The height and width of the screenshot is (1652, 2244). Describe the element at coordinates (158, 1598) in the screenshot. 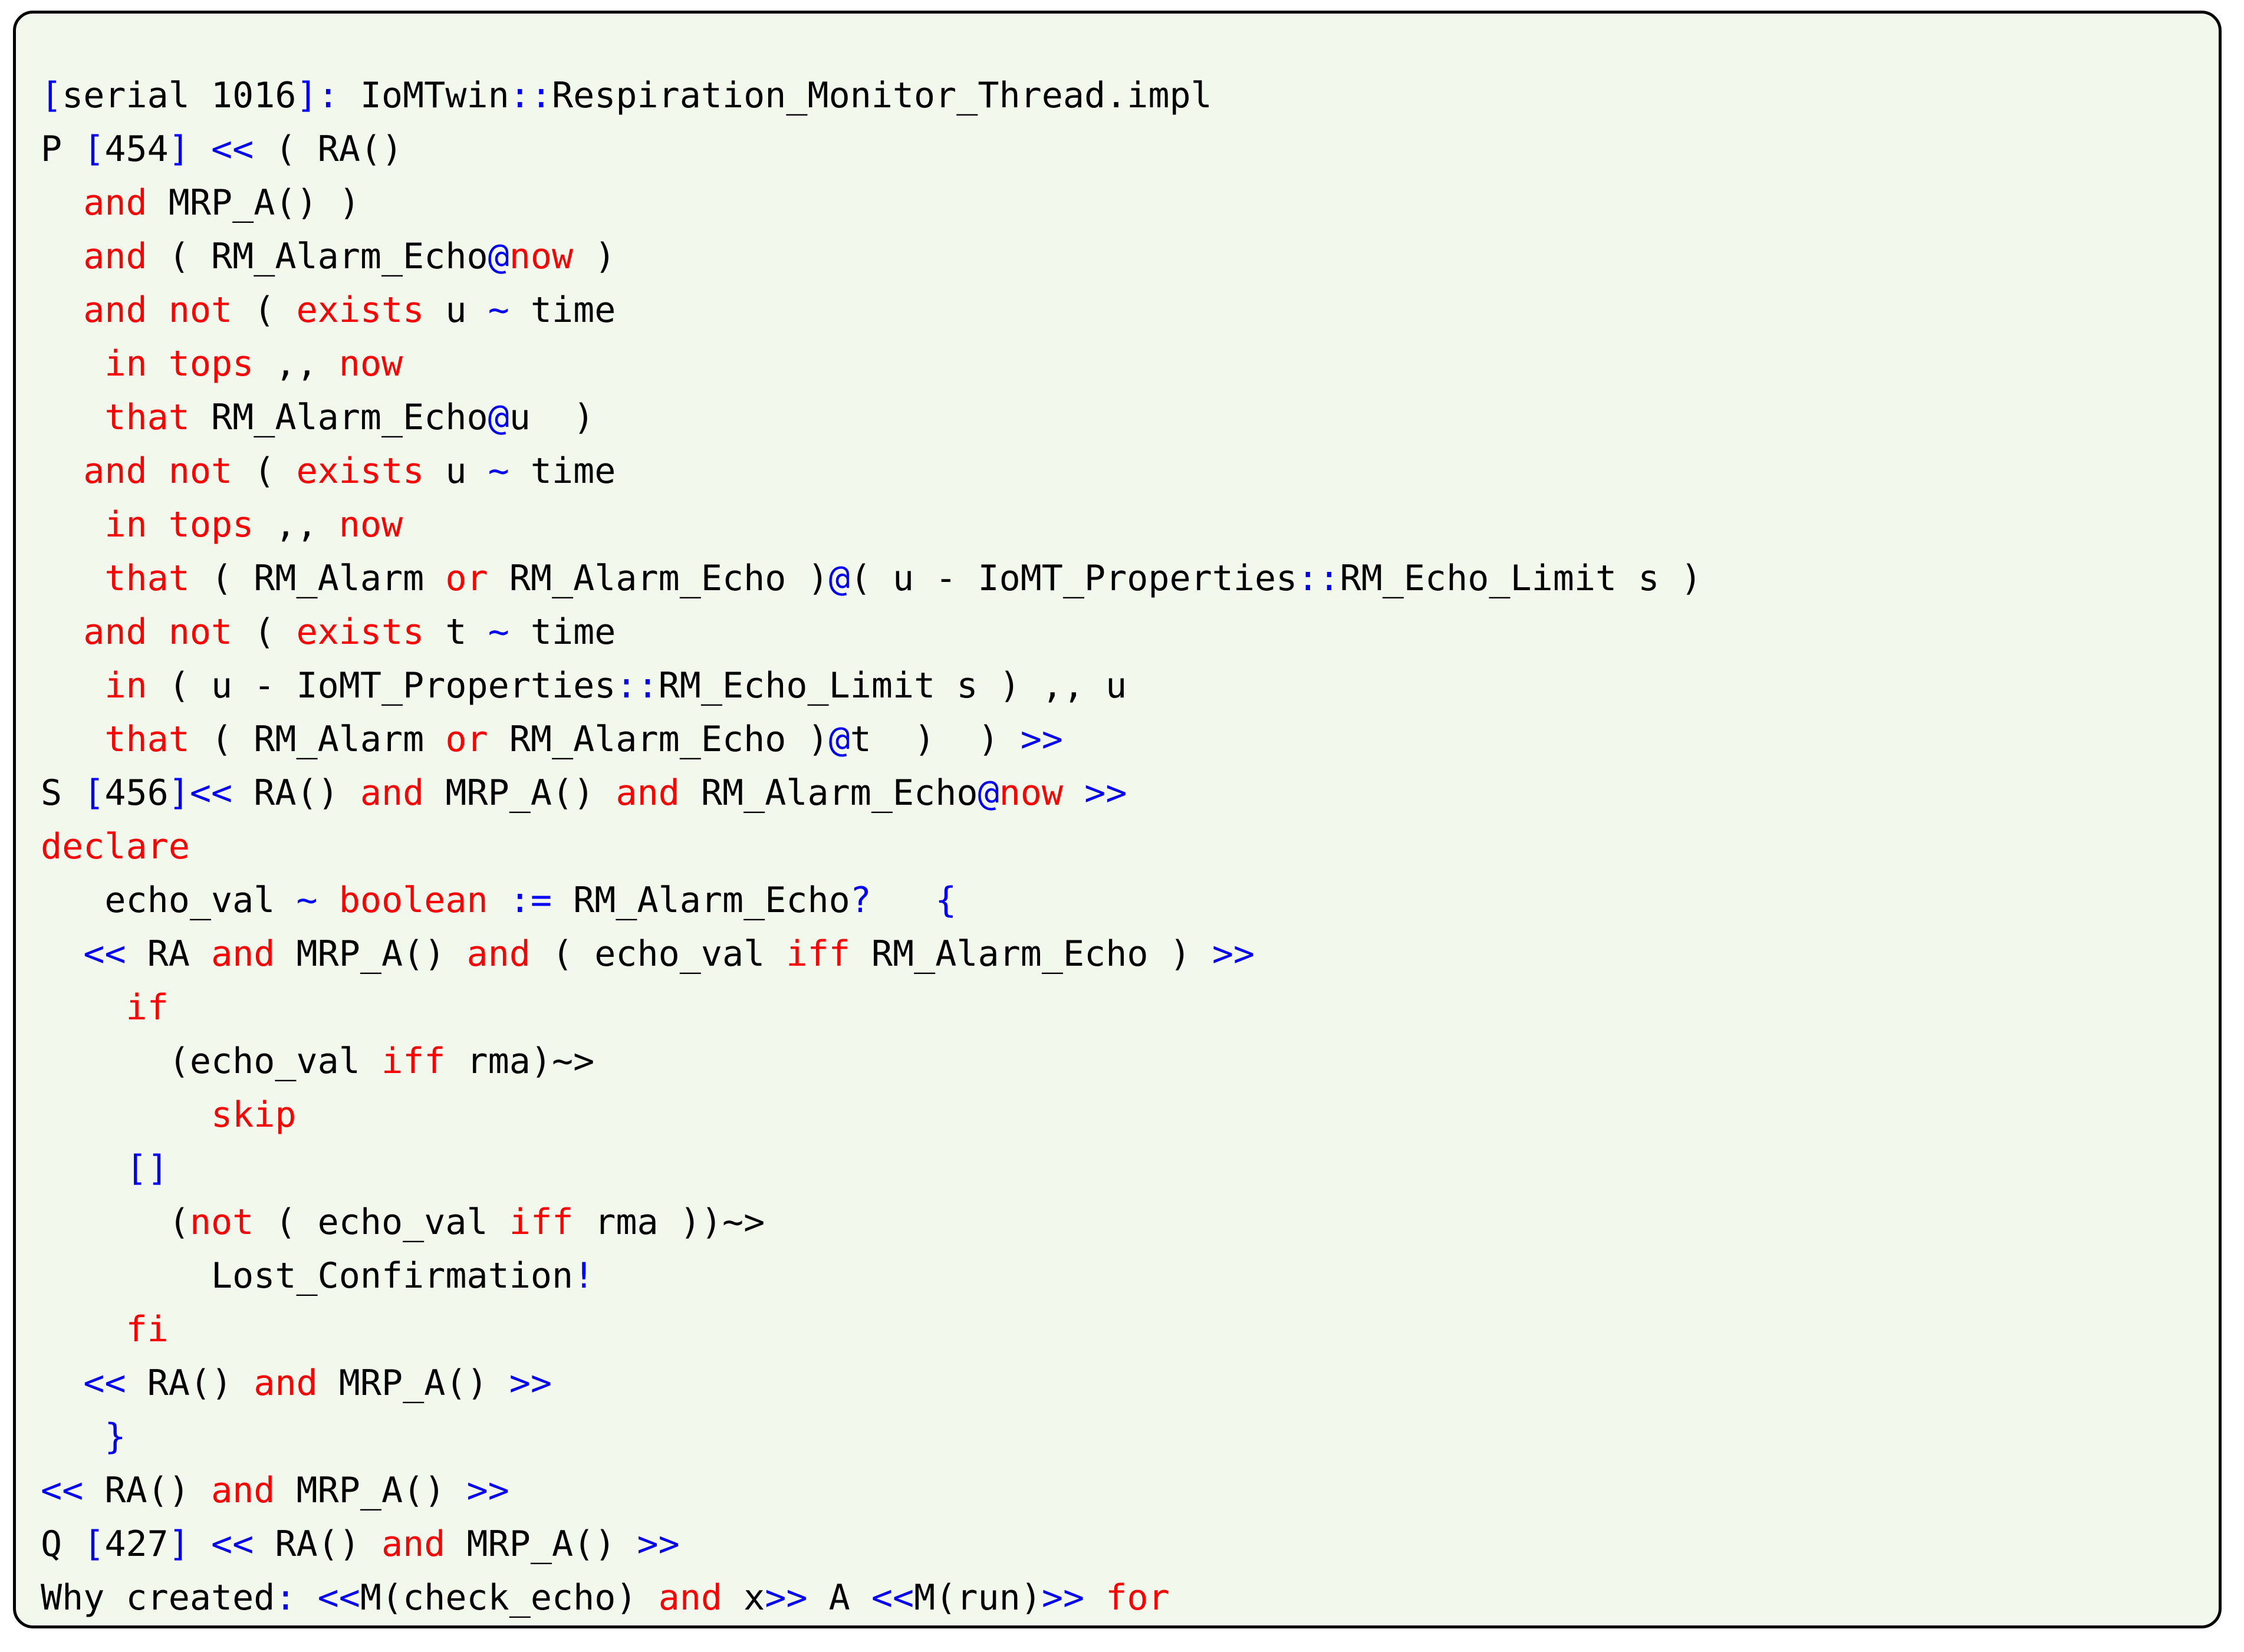

I see `code-token: Why created` at that location.